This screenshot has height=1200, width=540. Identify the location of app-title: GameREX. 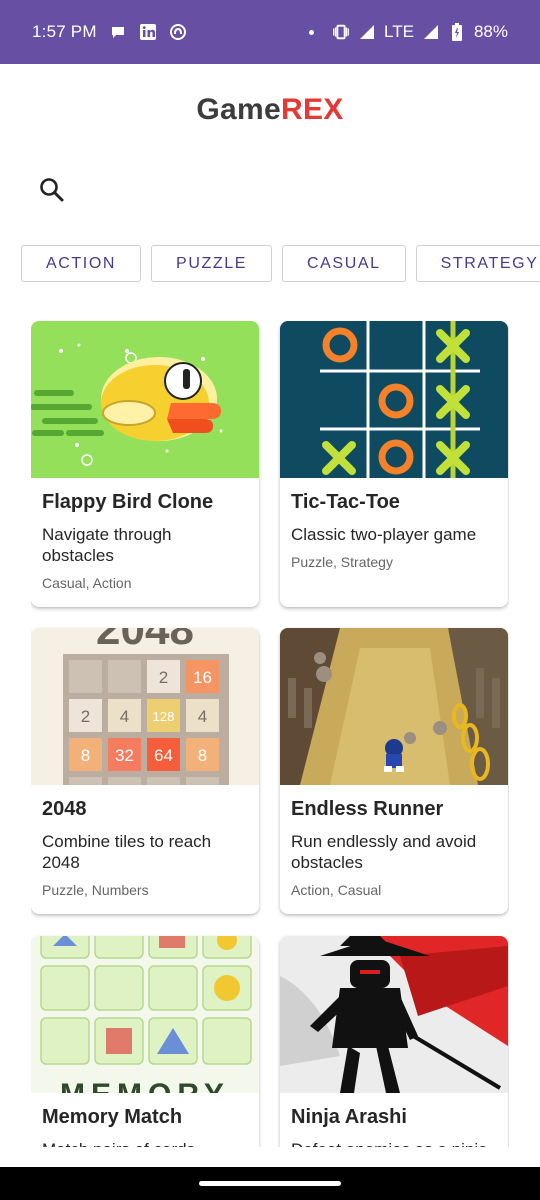
(270, 110).